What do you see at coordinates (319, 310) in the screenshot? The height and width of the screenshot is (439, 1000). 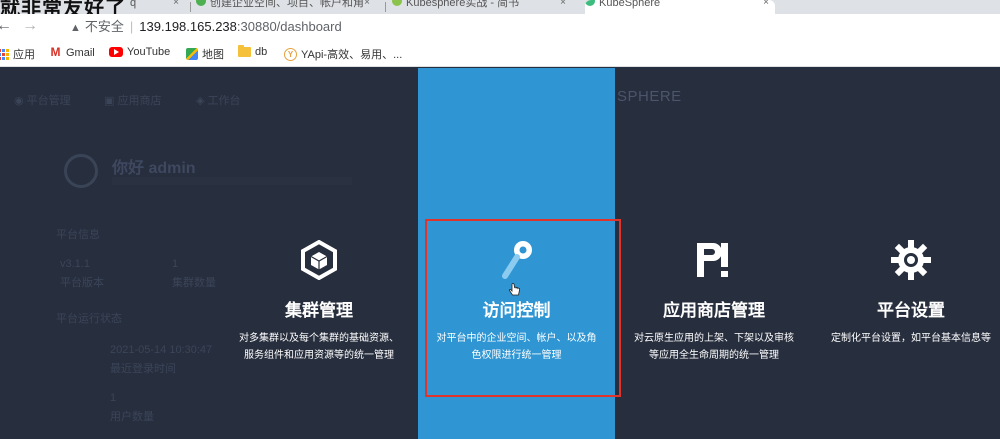 I see `menu-title: 集群管理` at bounding box center [319, 310].